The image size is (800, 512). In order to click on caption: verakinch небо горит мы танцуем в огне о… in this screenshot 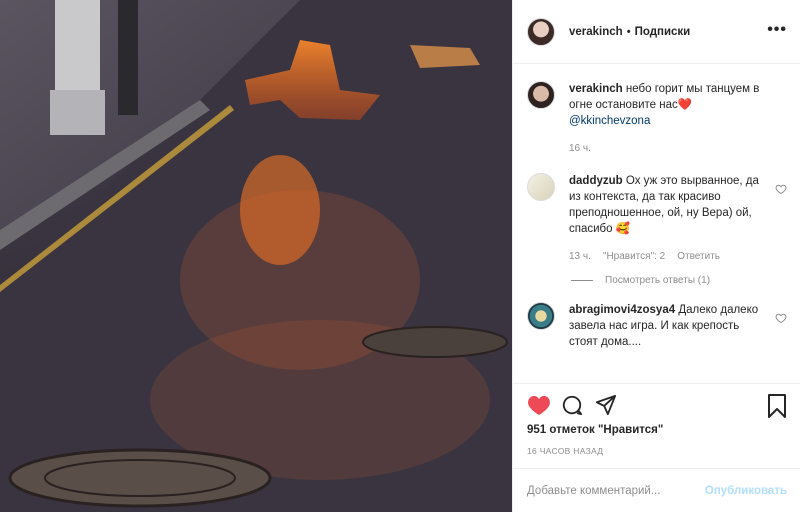, I will do `click(657, 119)`.